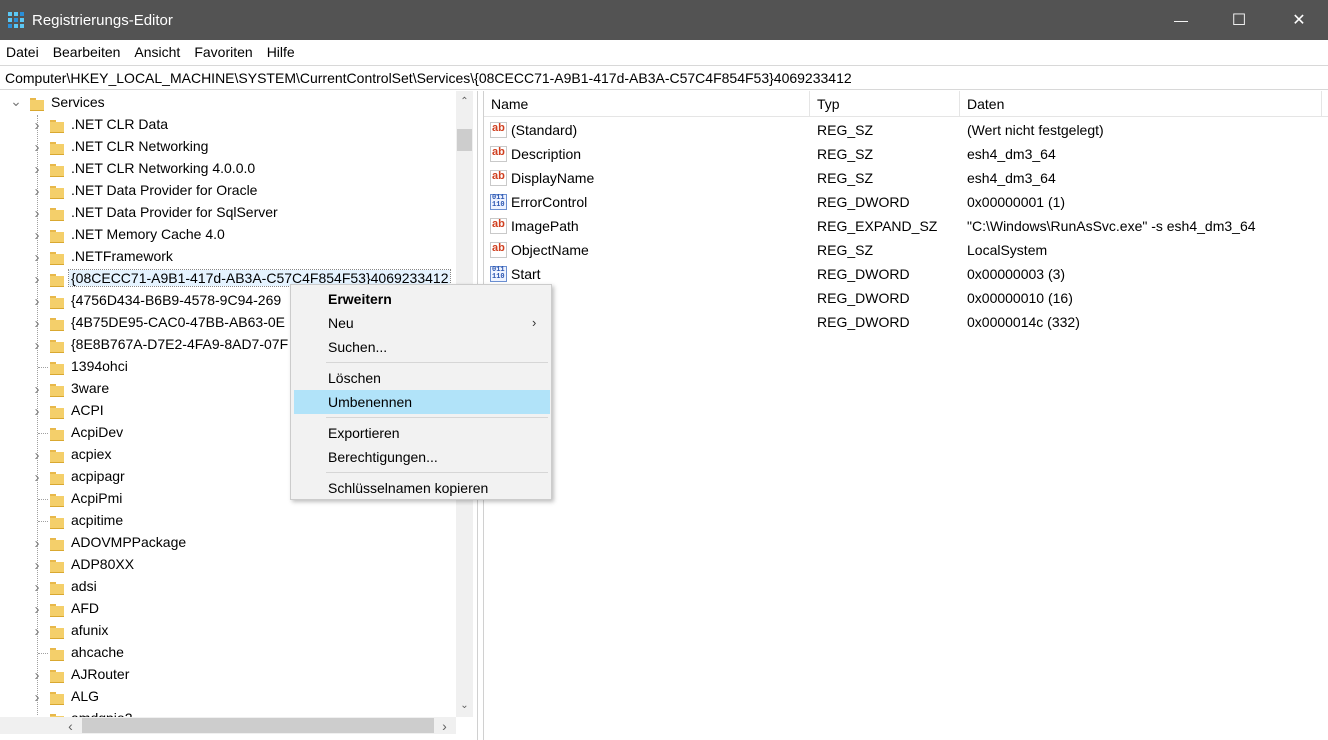  What do you see at coordinates (102, 20) in the screenshot?
I see `window-title: Registrierungs-Editor` at bounding box center [102, 20].